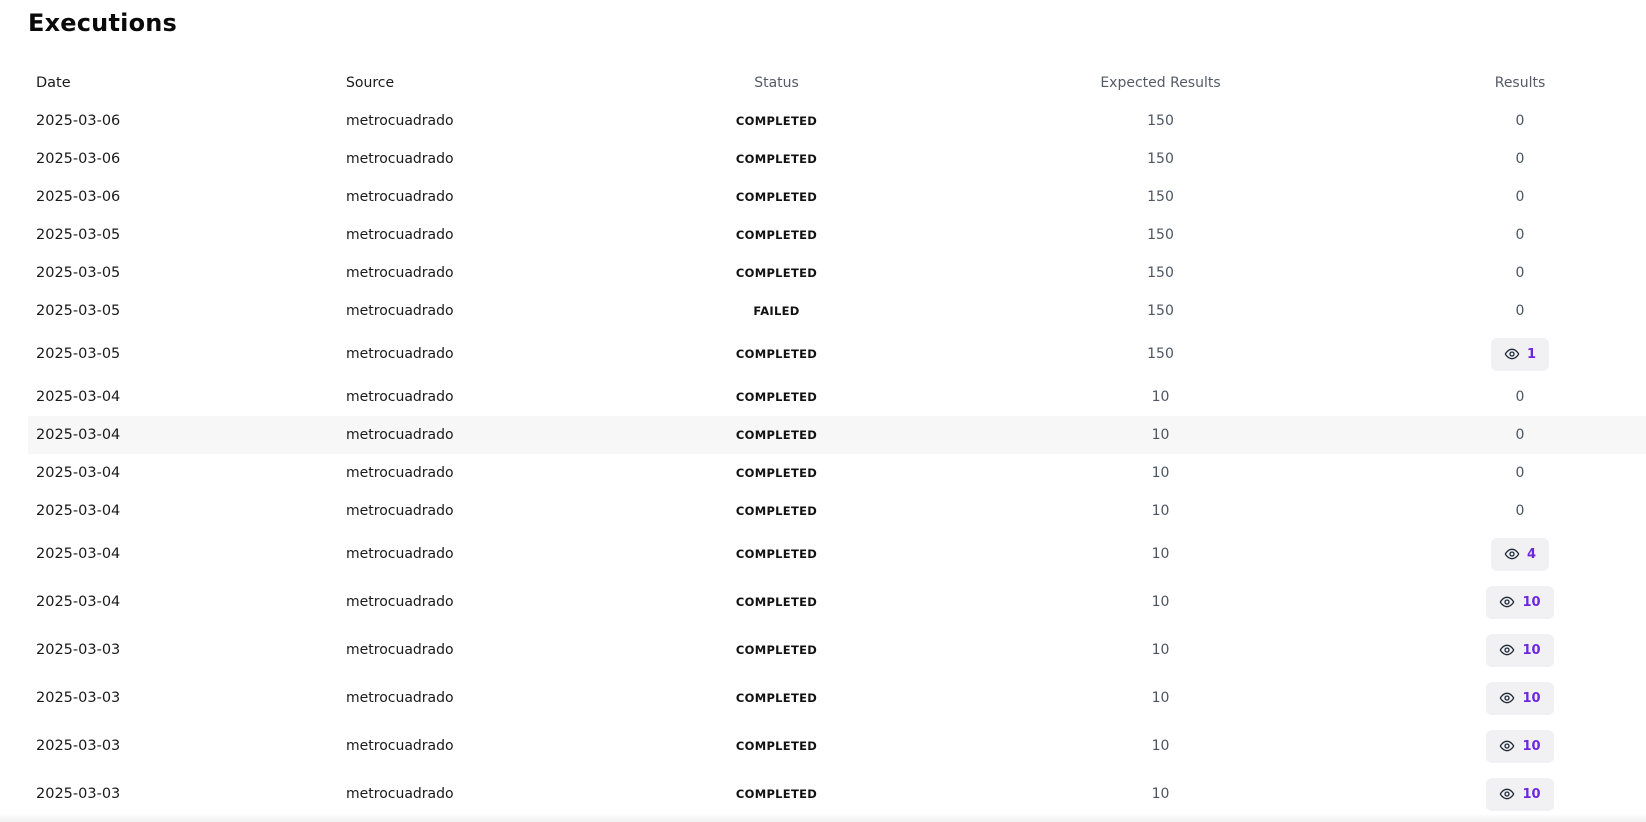  Describe the element at coordinates (1531, 554) in the screenshot. I see `results-count: 4` at that location.